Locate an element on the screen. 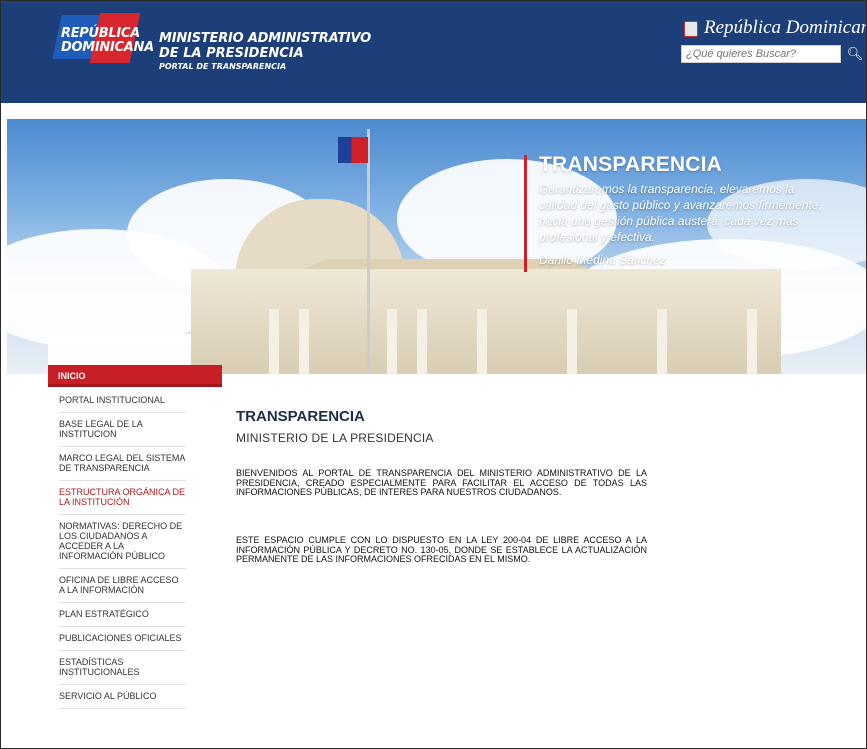 The height and width of the screenshot is (749, 867). logo-text-line1: REPÚBLICA is located at coordinates (100, 33).